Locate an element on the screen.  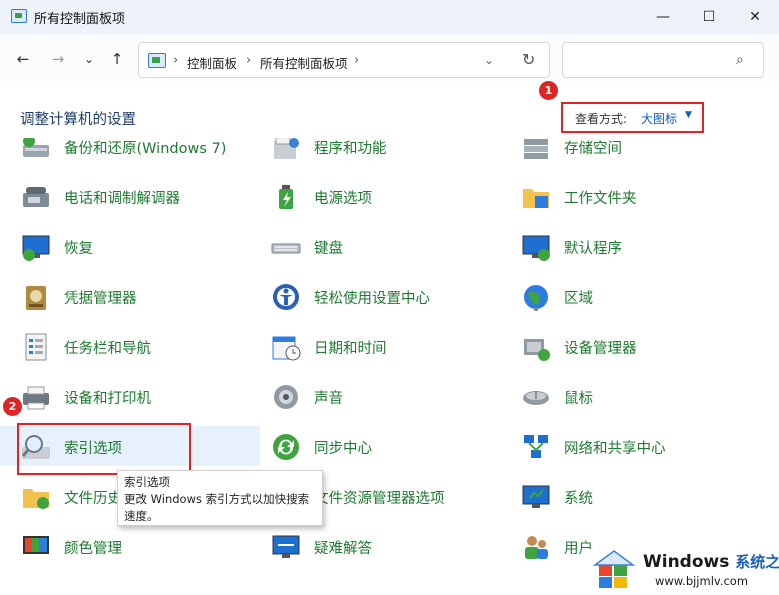
watermark-url: www.bjjmlv.com is located at coordinates (702, 581).